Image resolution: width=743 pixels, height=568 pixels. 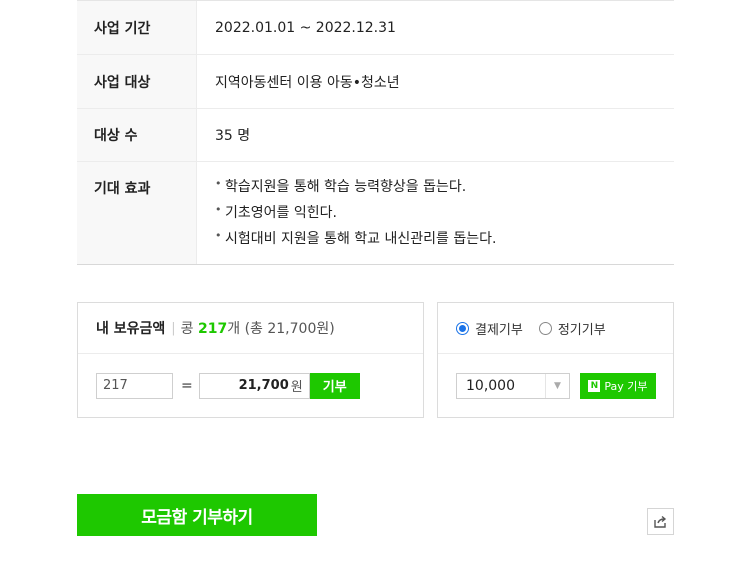 I want to click on info-value: 35 명, so click(x=233, y=136).